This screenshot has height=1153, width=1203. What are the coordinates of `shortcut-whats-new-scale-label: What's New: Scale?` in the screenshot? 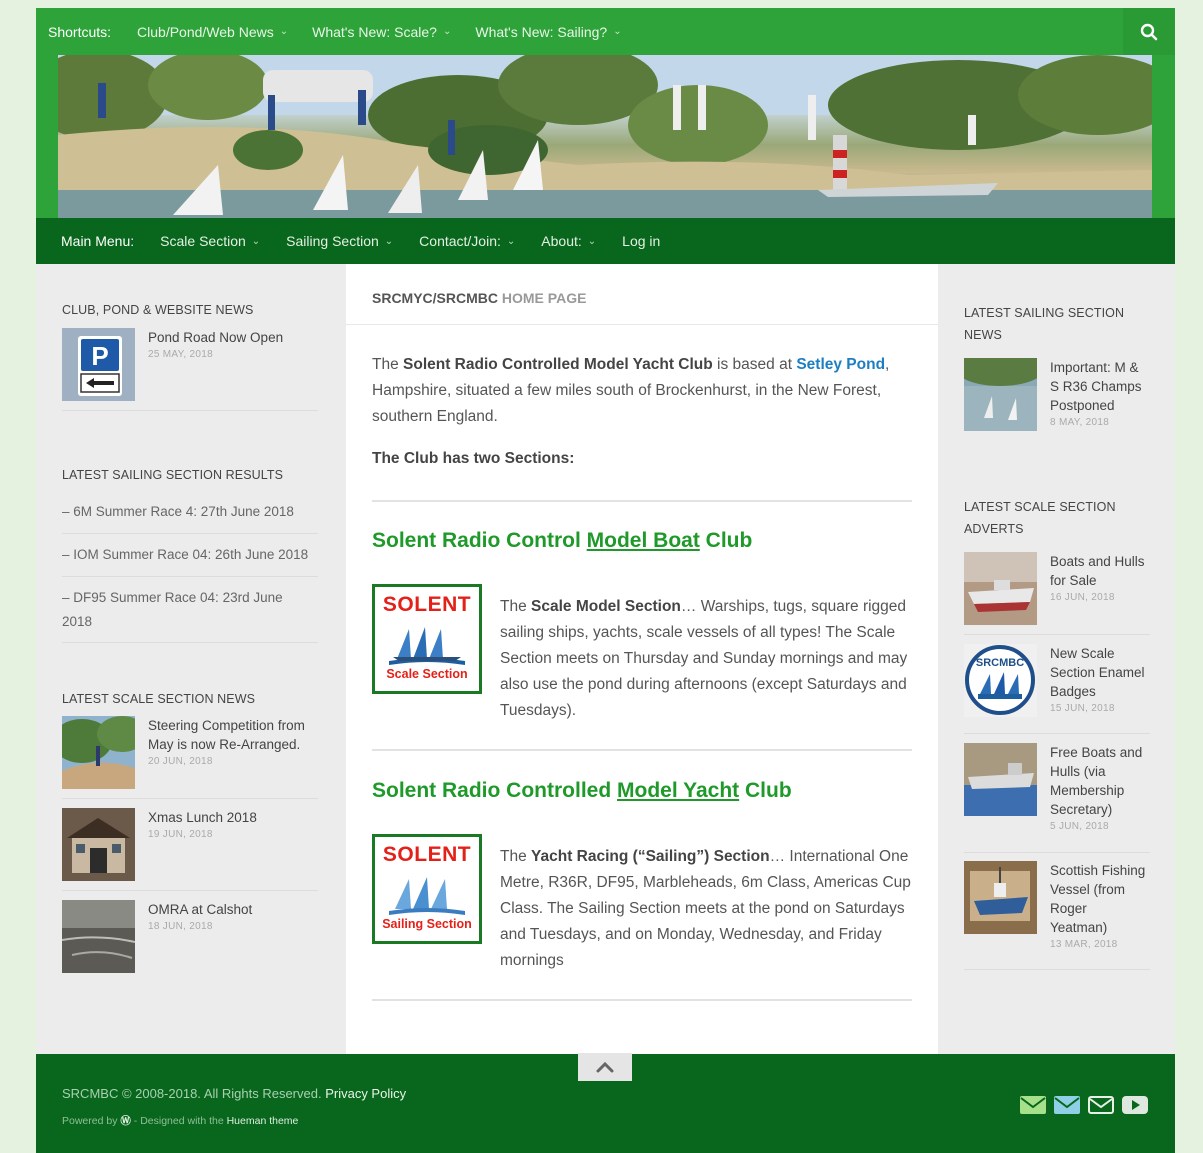 It's located at (374, 32).